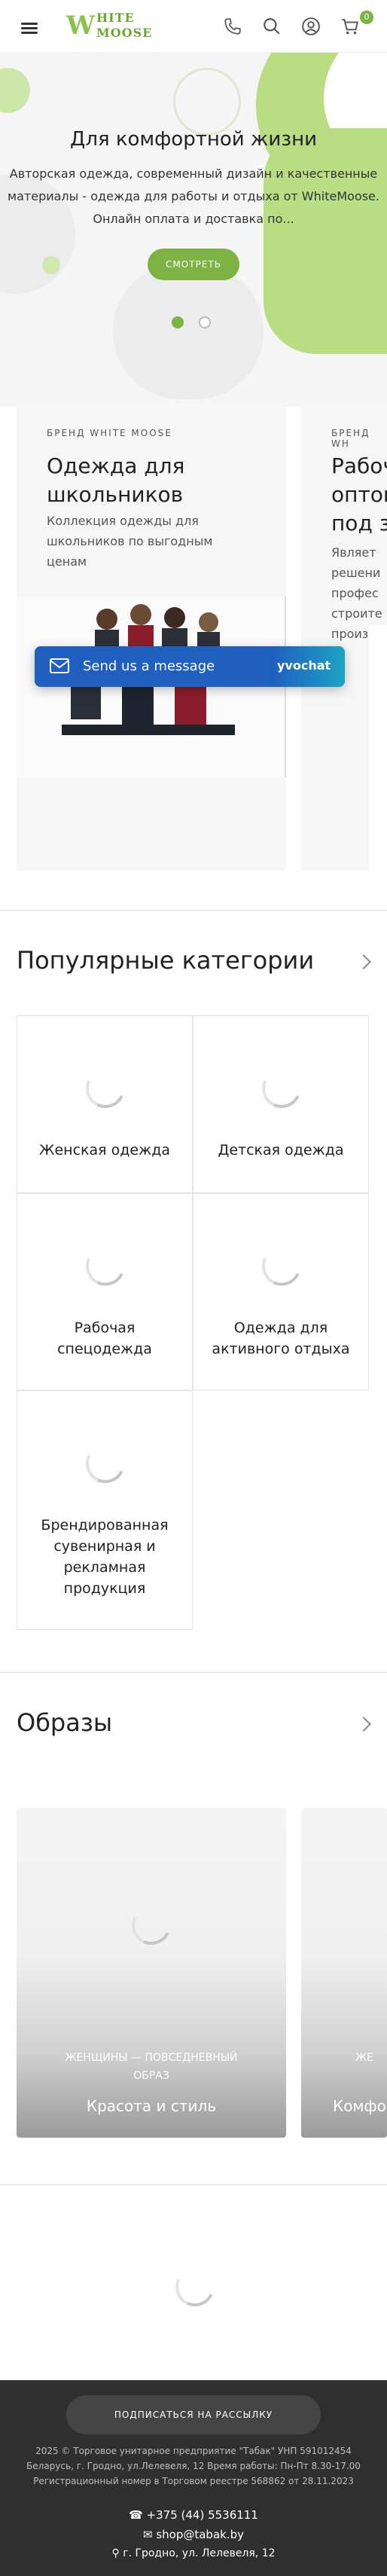 This screenshot has width=387, height=2576. What do you see at coordinates (202, 2515) in the screenshot?
I see `phone-text: +375 (44) 5536111` at bounding box center [202, 2515].